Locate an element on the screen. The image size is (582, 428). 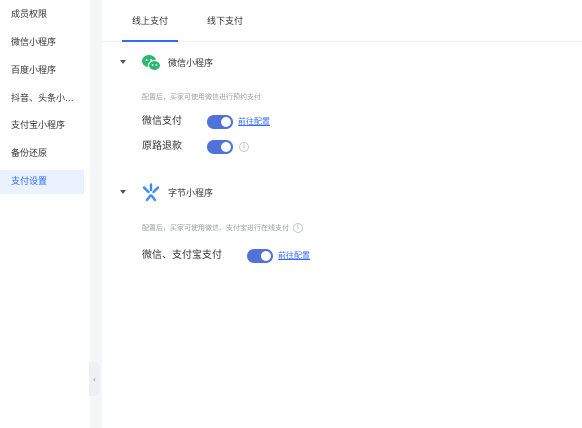
bytedance-config-hint: 配置后，买家可使用微信、支付宝进行在线支付 i is located at coordinates (222, 228).